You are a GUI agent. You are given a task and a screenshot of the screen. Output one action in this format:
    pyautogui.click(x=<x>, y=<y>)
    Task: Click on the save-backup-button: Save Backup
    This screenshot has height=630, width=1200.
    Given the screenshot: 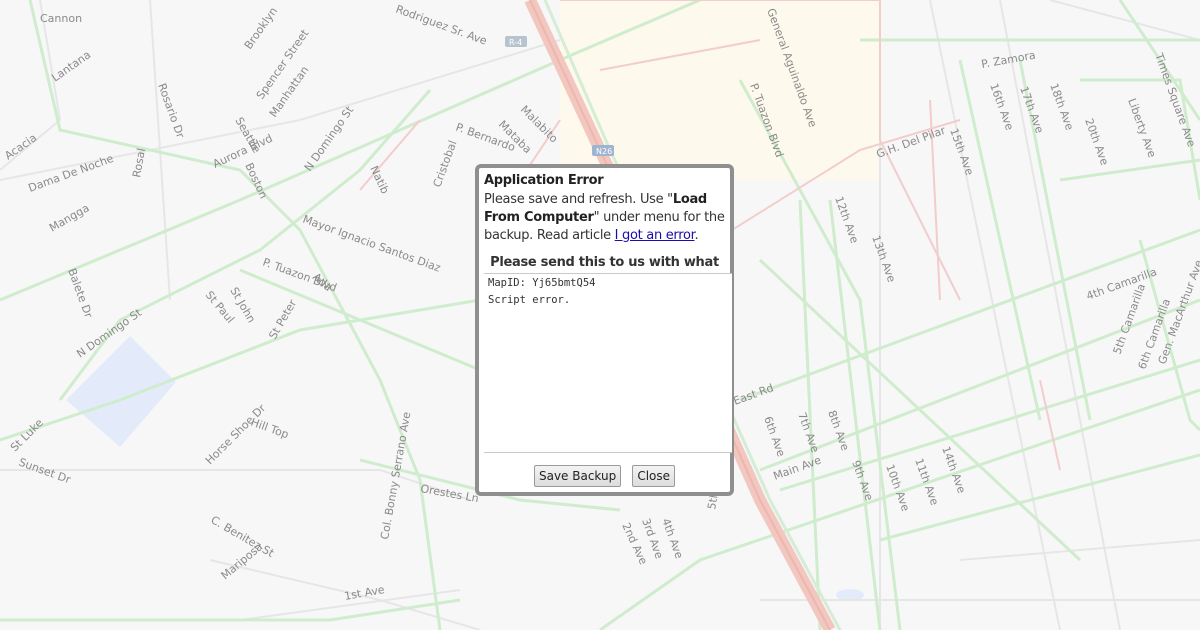 What is the action you would take?
    pyautogui.click(x=577, y=476)
    